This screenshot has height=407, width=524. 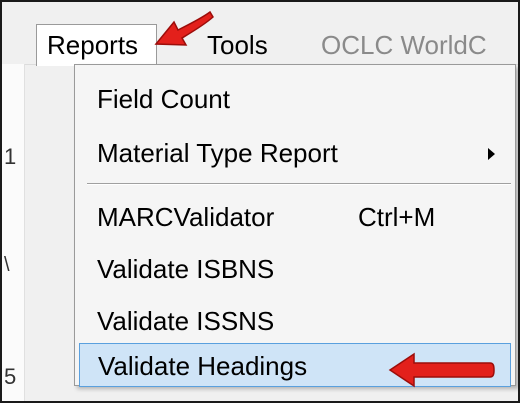 I want to click on background-text: 1, so click(x=10, y=156).